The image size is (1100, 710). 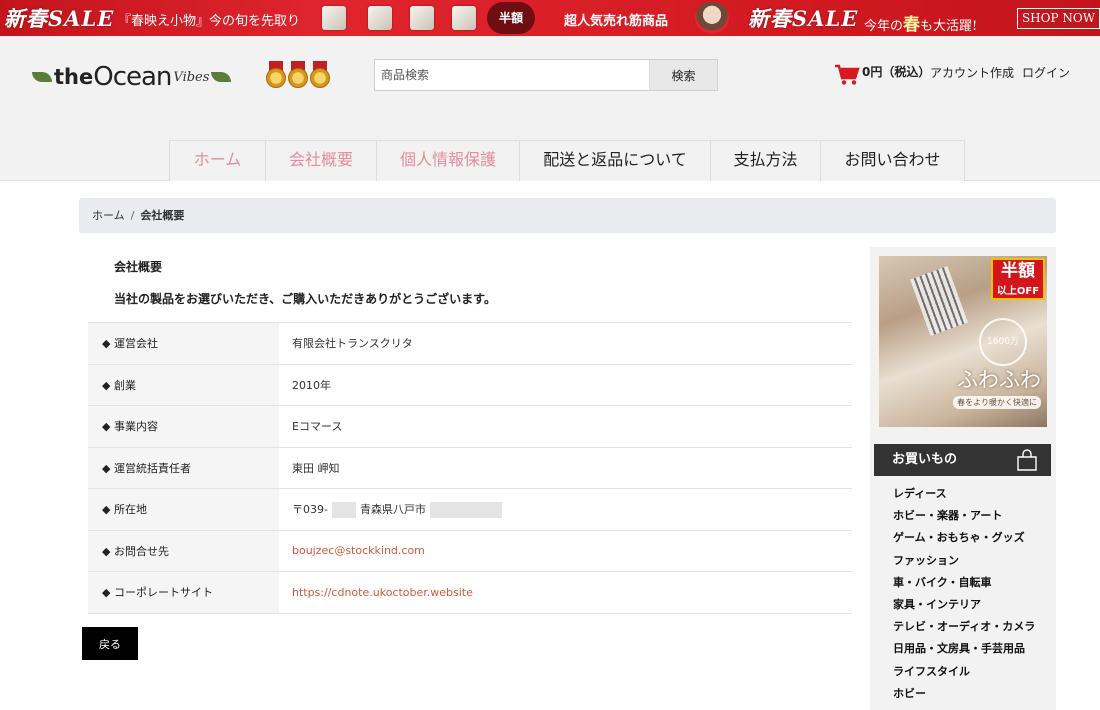 What do you see at coordinates (183, 551) in the screenshot?
I see `row-label: ◆ お問合せ先` at bounding box center [183, 551].